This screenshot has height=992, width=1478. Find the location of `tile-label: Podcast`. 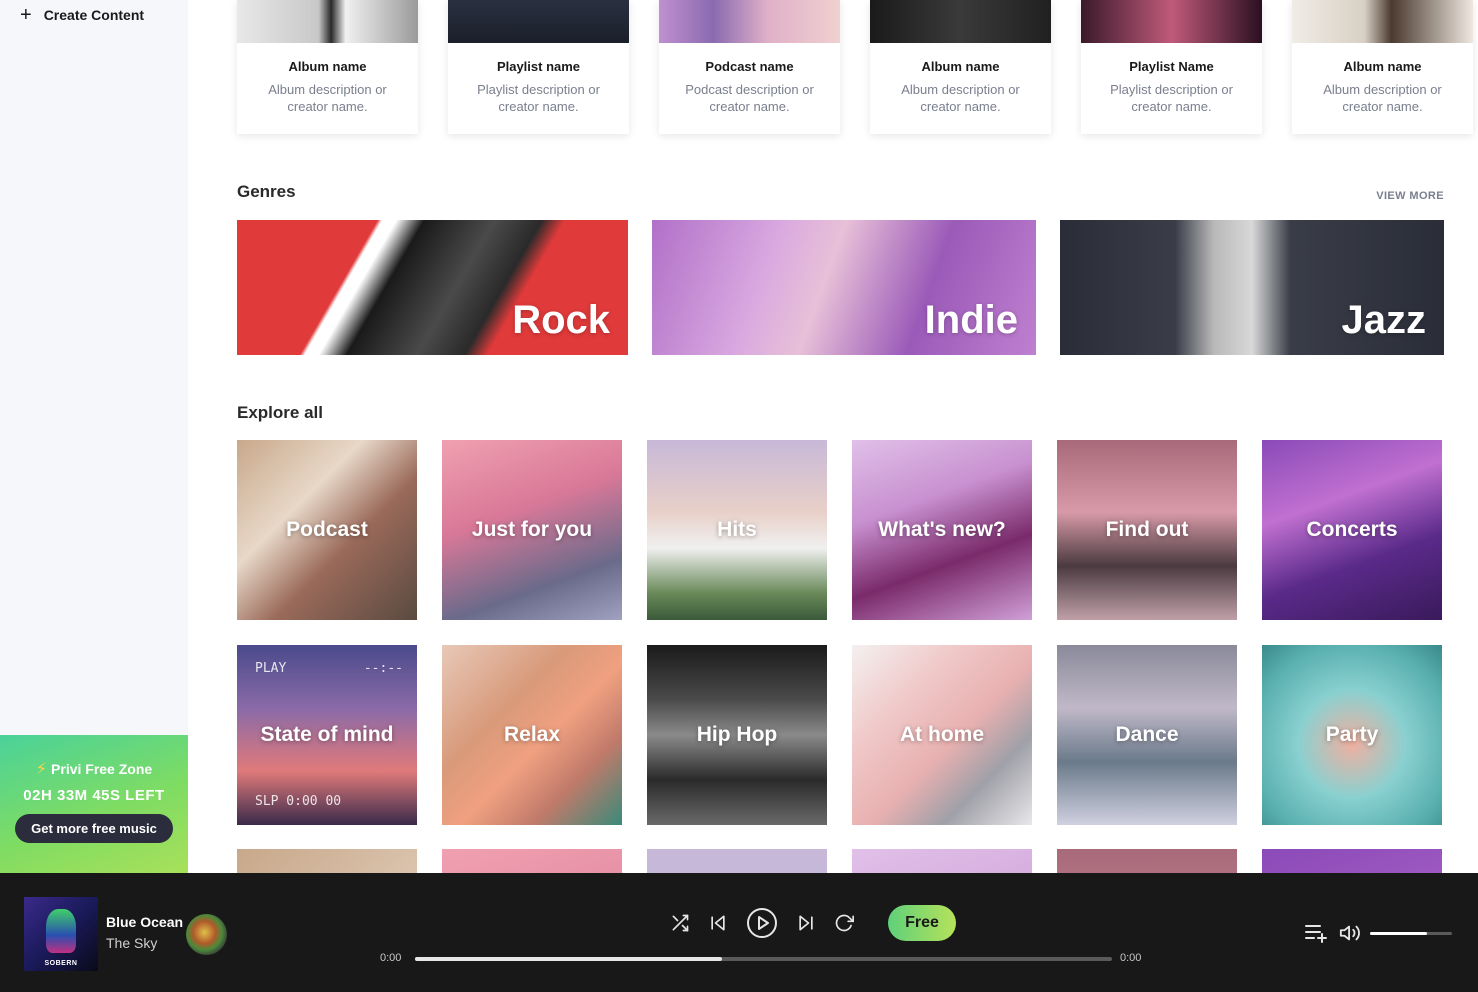

tile-label: Podcast is located at coordinates (327, 529).